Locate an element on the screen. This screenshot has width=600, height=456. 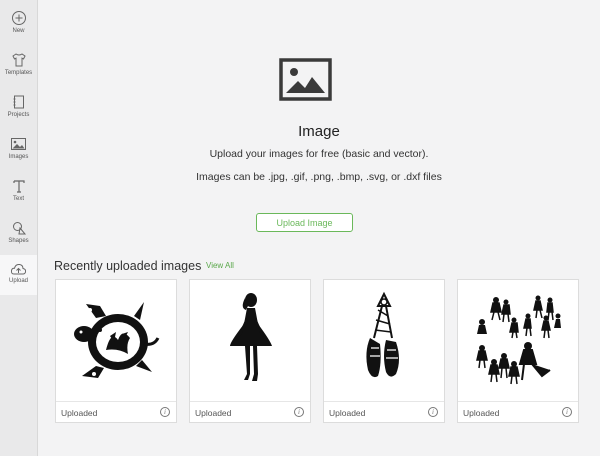
sidebar-item-label: Templates is located at coordinates (18, 73).